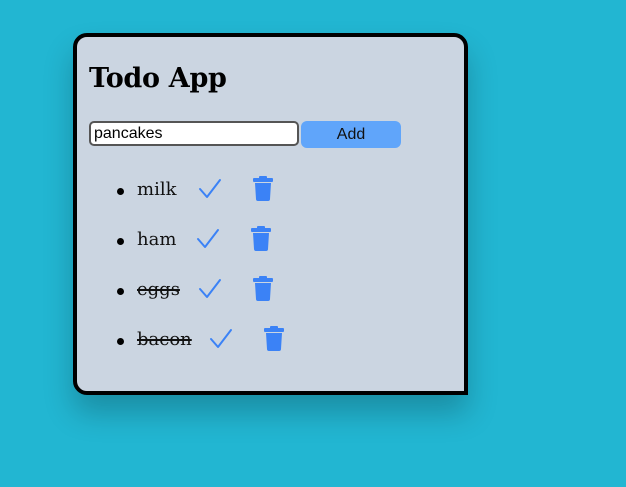 The height and width of the screenshot is (487, 626). Describe the element at coordinates (351, 134) in the screenshot. I see `add-button: Add` at that location.